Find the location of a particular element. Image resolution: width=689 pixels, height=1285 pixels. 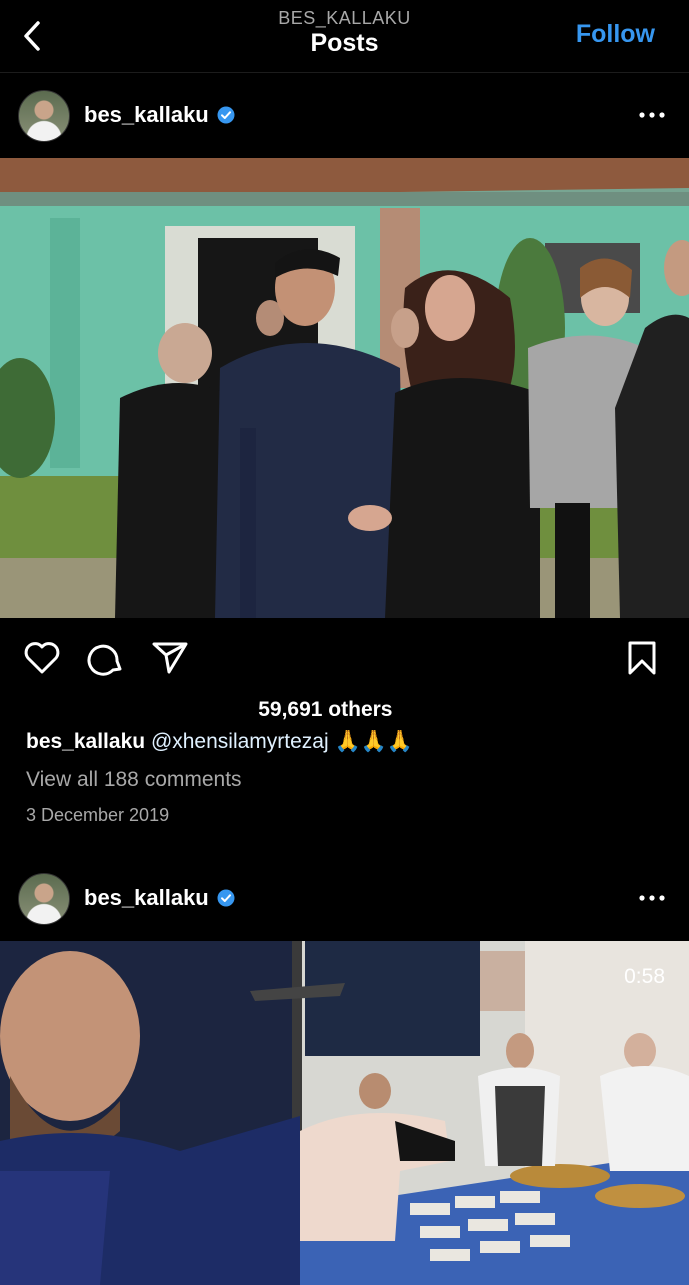

view-comments-link: View all 188 comments is located at coordinates (134, 780).